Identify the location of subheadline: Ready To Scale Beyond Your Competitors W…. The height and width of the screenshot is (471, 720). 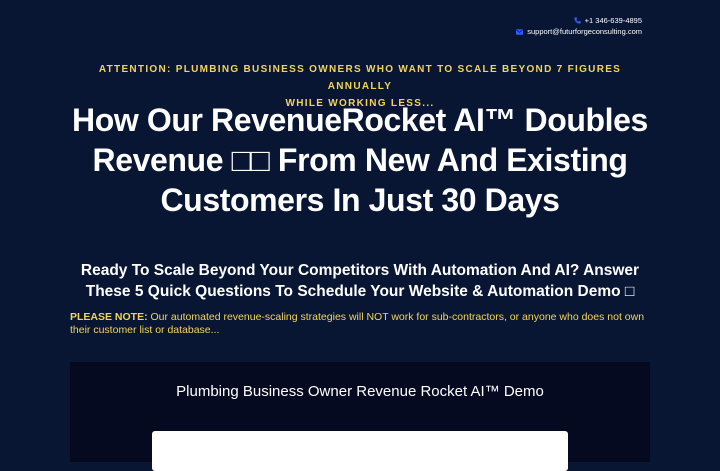
(360, 281).